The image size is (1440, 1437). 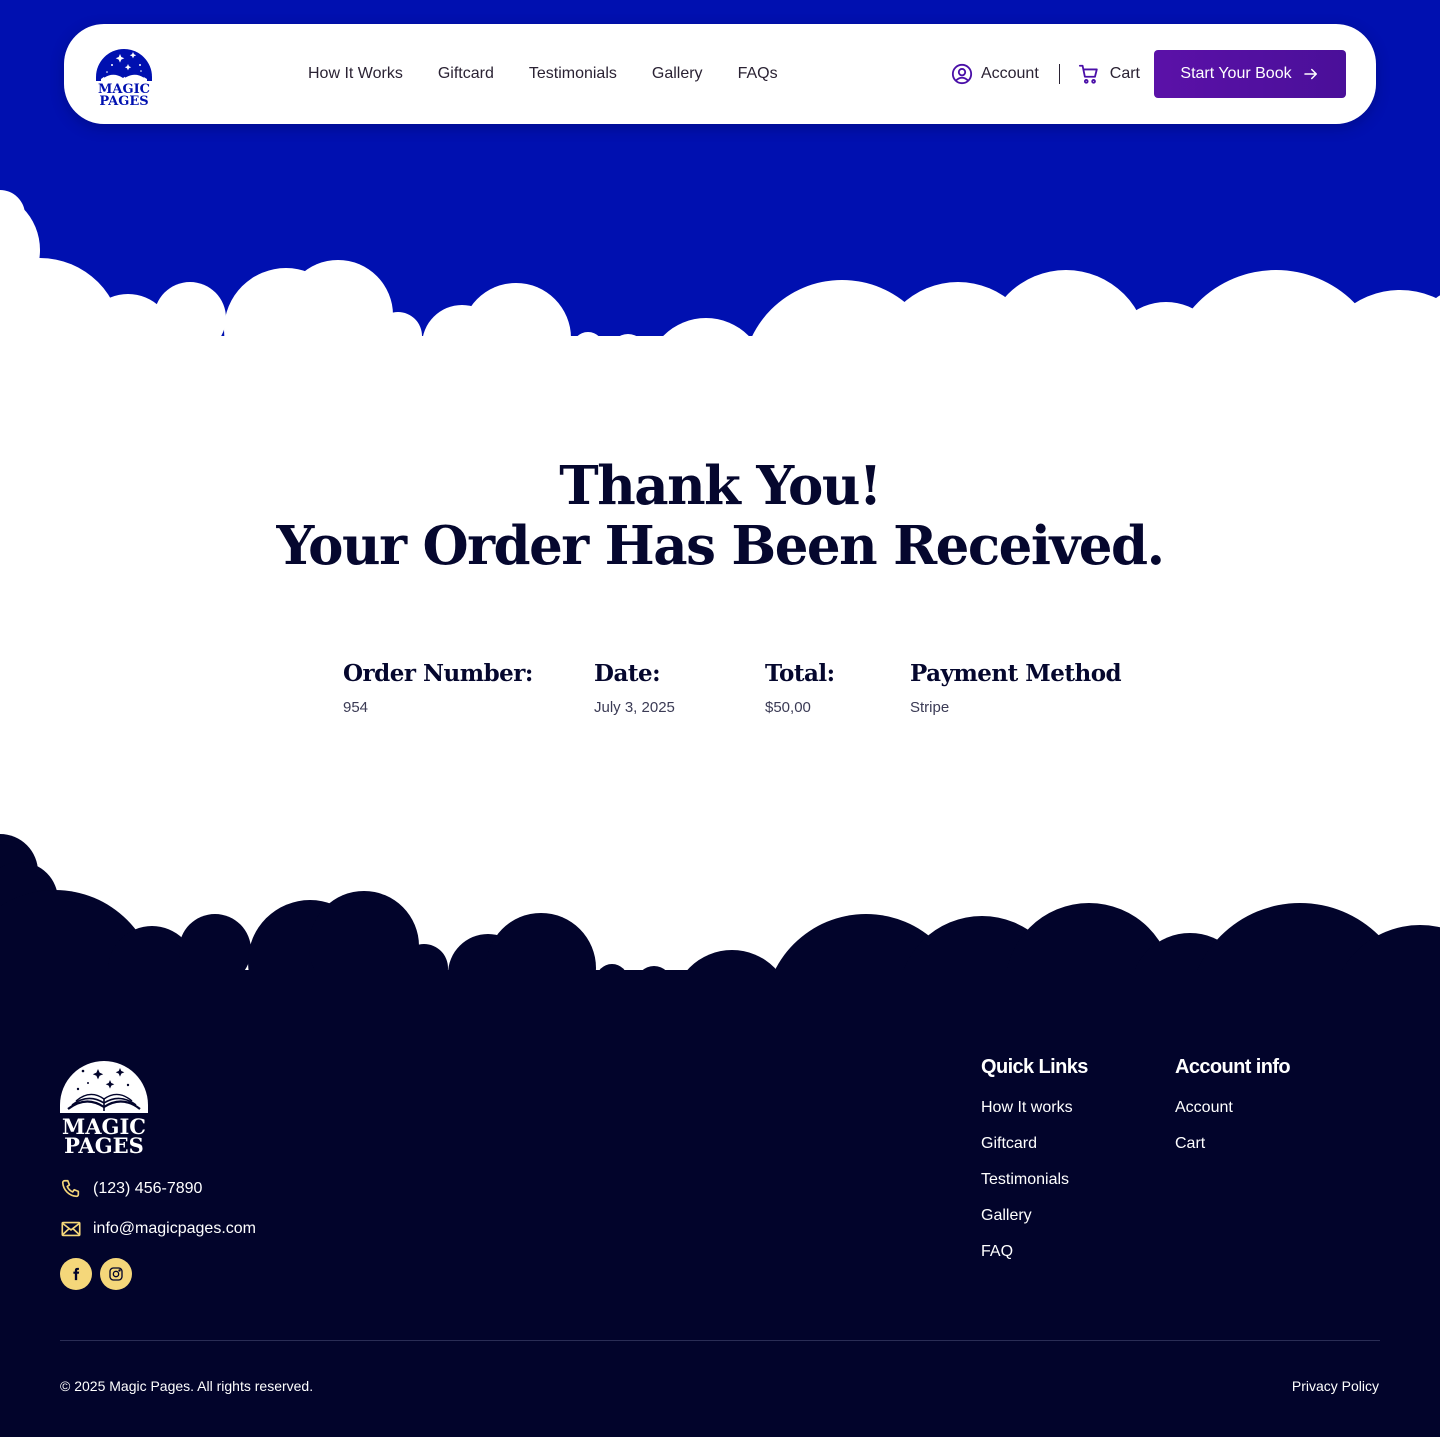 I want to click on shopping-cart-icon, so click(x=1088, y=74).